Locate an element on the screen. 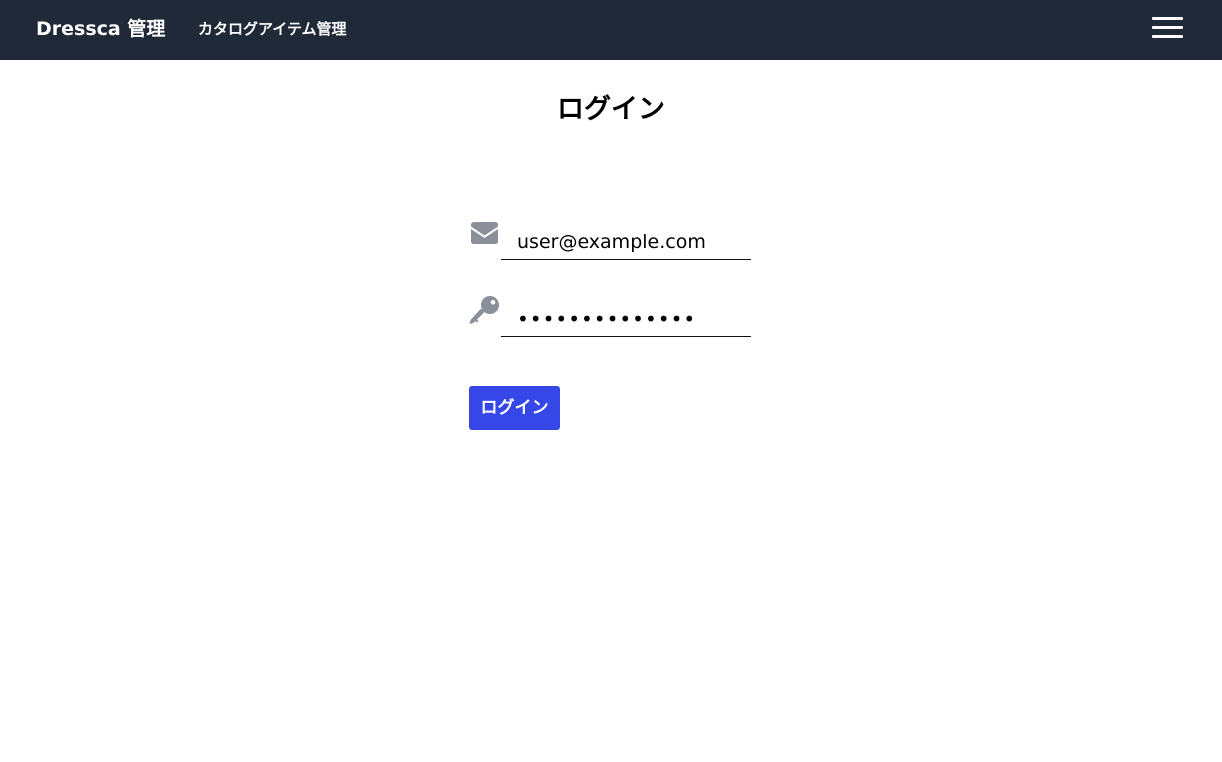 The height and width of the screenshot is (762, 1222). envelope-icon is located at coordinates (484, 233).